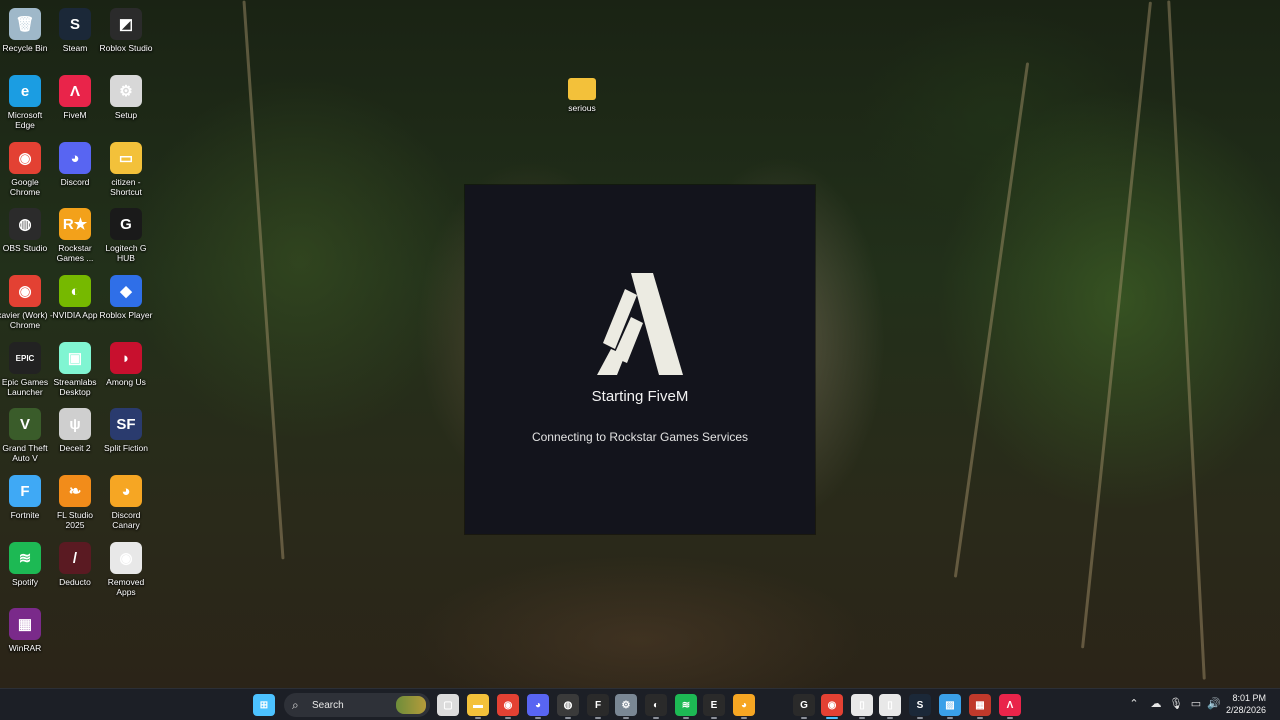 This screenshot has height=720, width=1280. Describe the element at coordinates (126, 587) in the screenshot. I see `desktop-icon-label: Removed Apps` at that location.